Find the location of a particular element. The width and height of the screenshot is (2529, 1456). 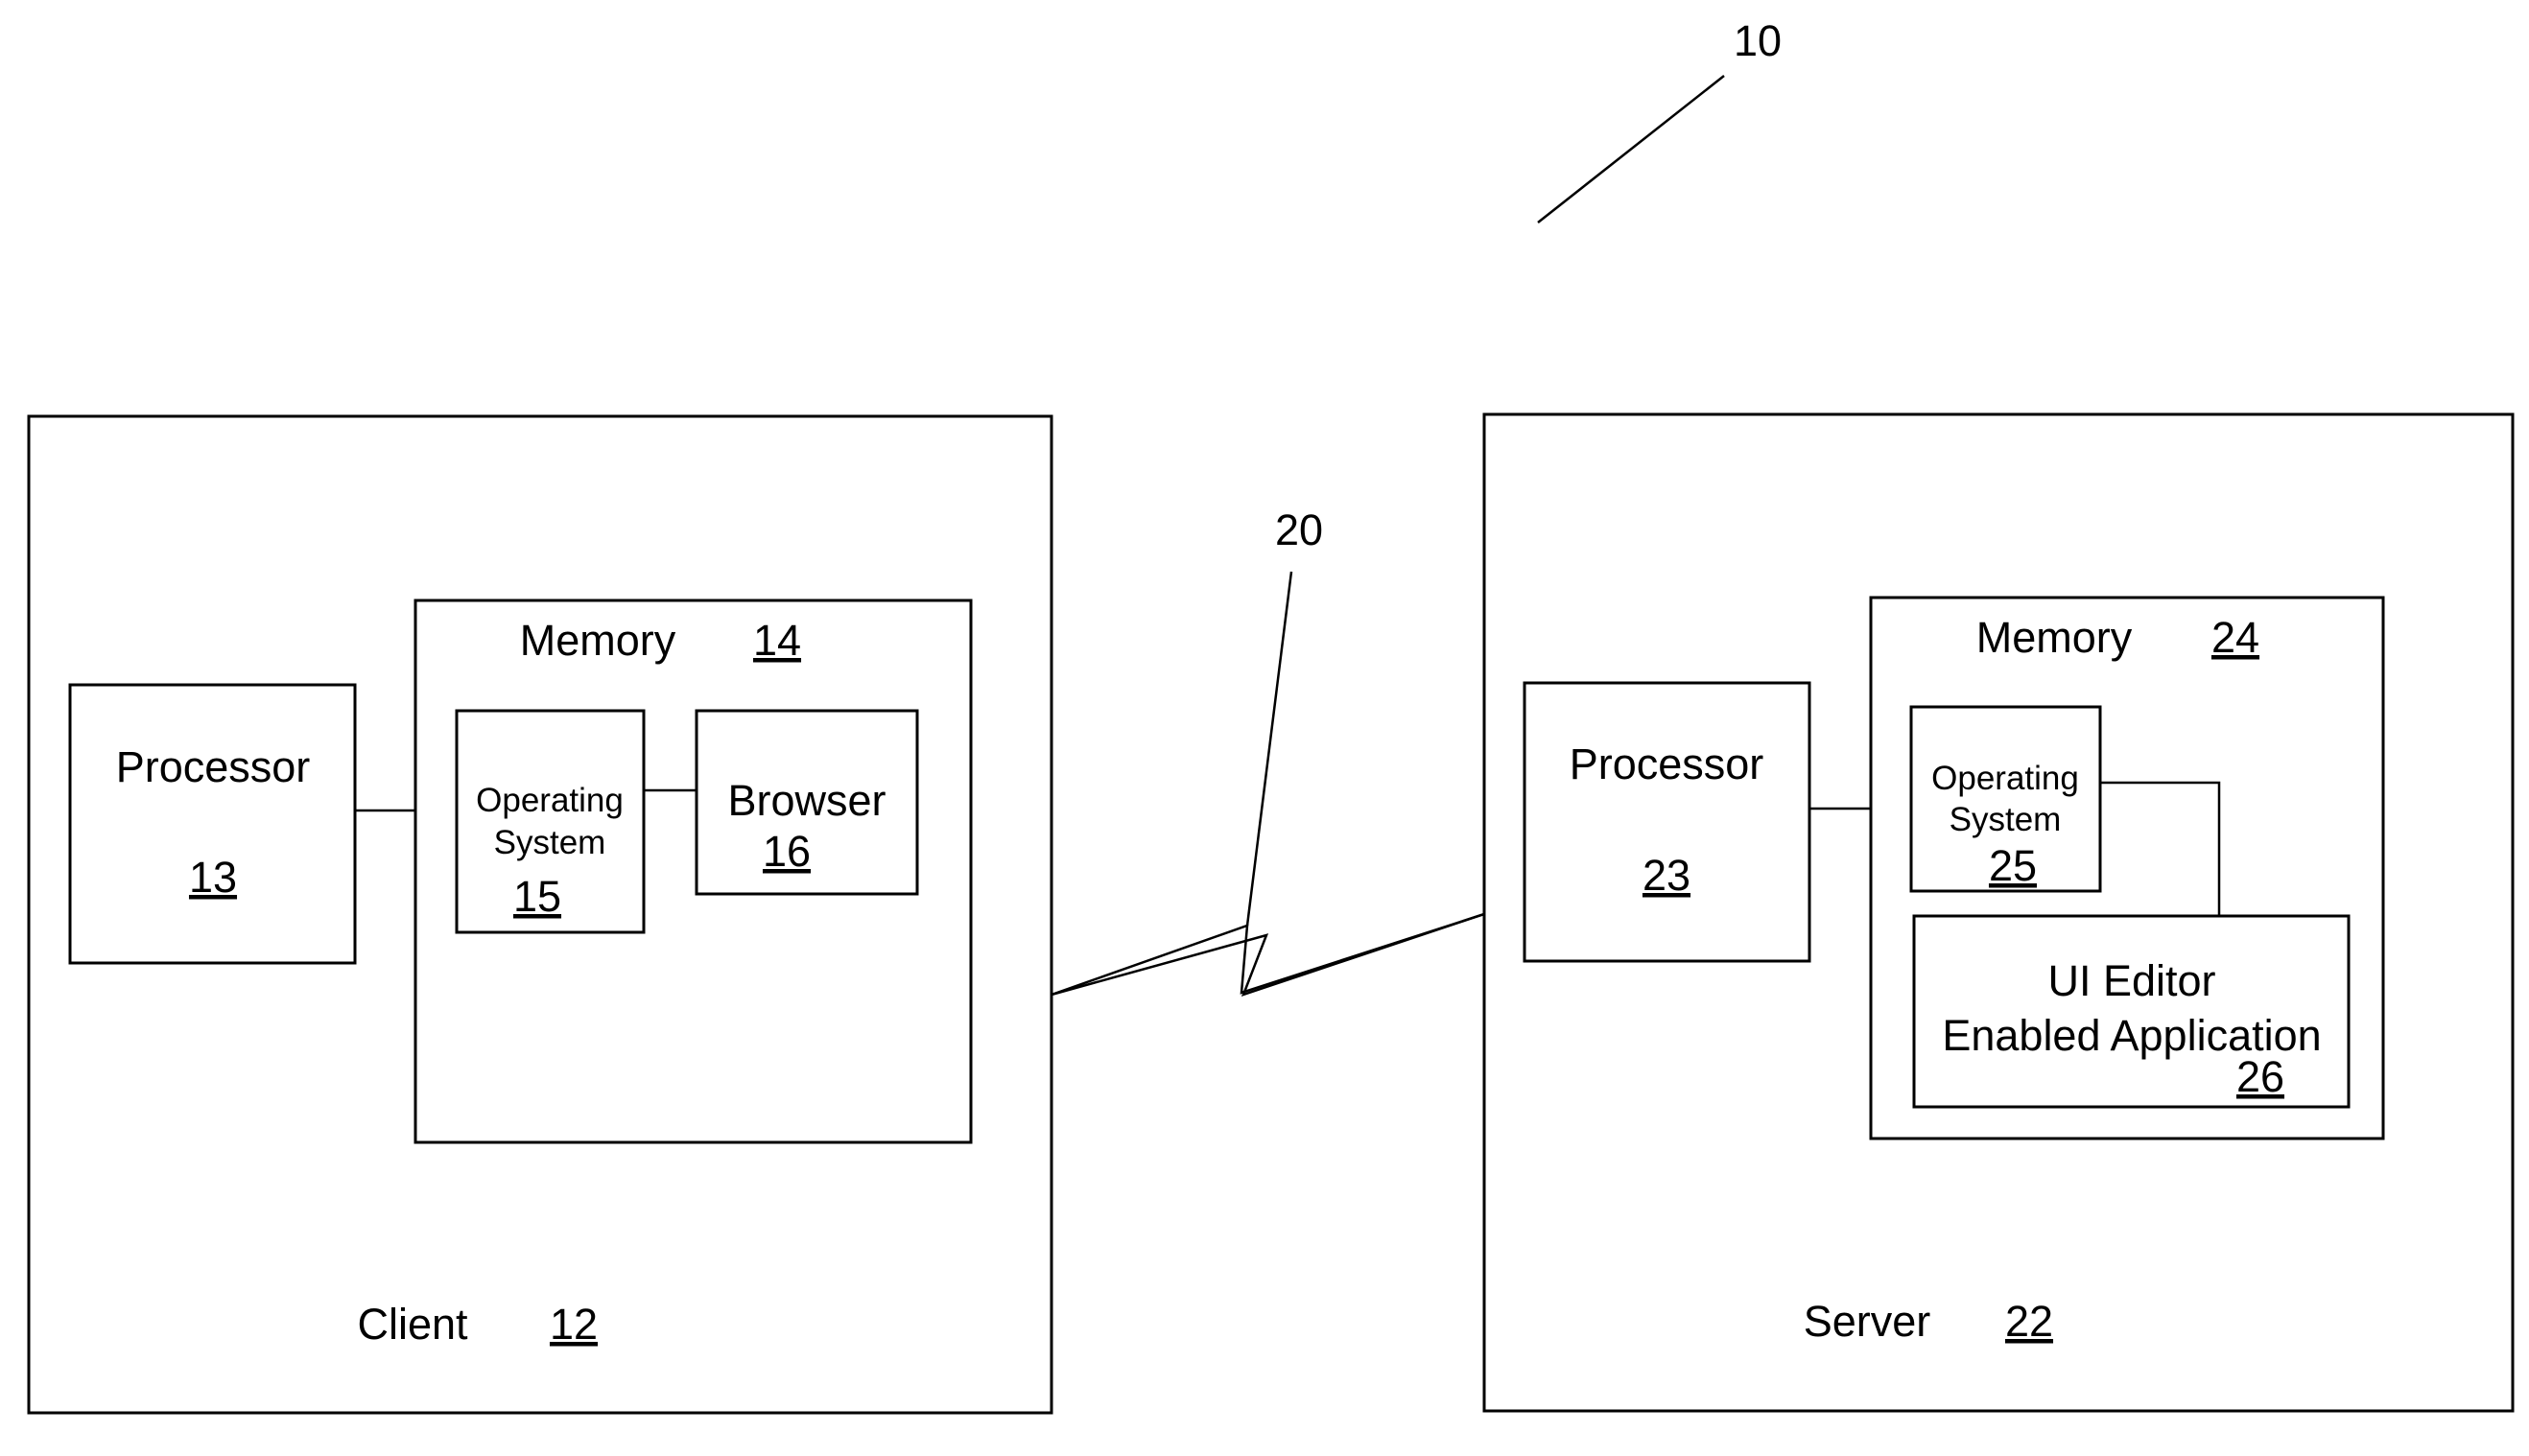

client-os-ref: 15 is located at coordinates (537, 897).